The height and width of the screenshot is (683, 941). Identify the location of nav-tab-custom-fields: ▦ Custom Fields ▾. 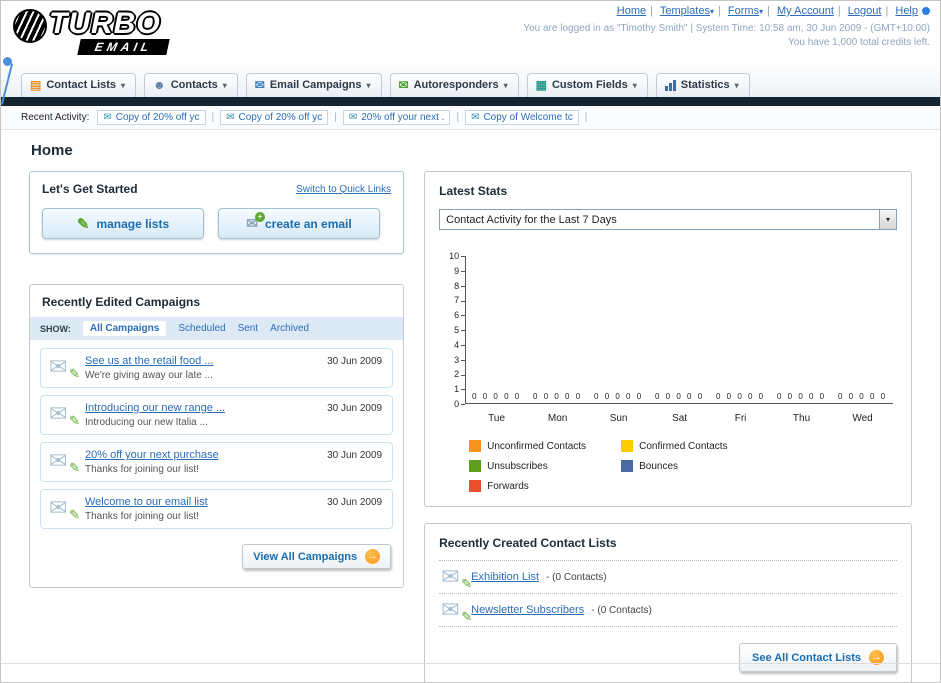
(587, 85).